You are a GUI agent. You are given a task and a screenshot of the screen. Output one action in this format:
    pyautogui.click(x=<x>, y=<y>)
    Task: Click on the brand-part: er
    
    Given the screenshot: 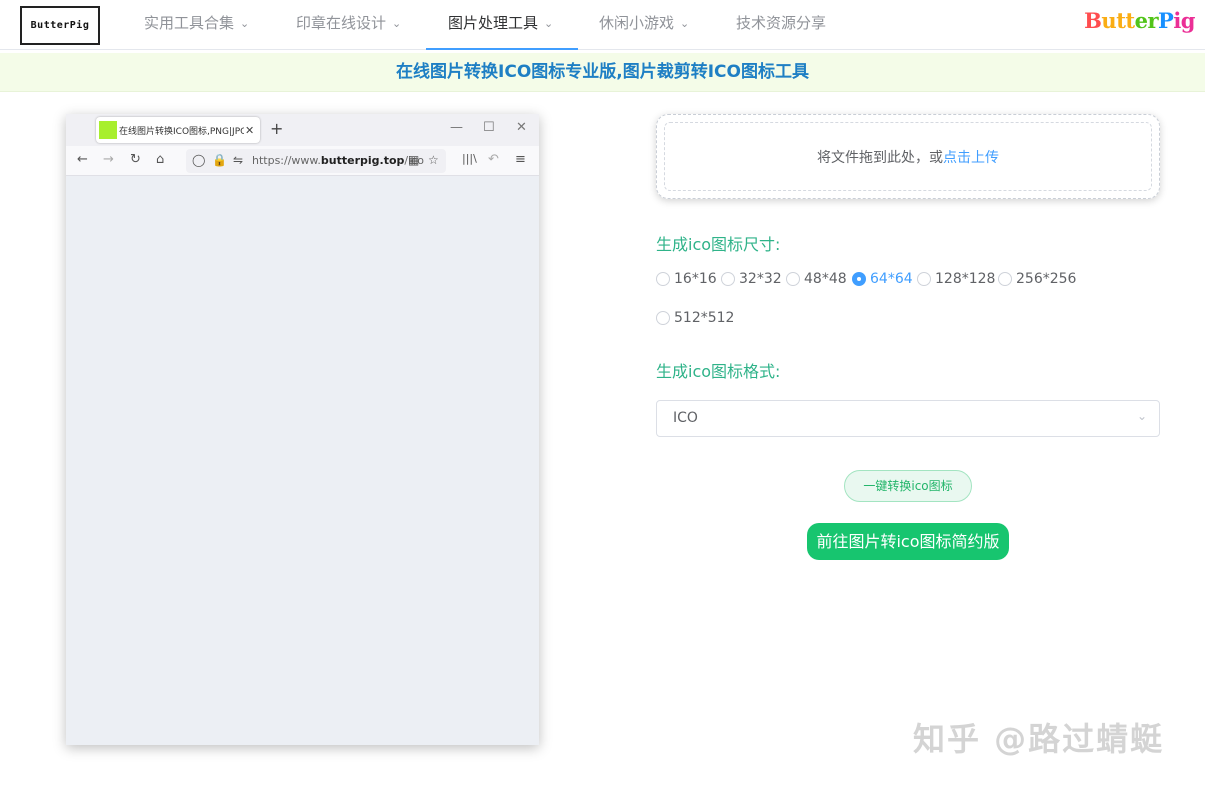 What is the action you would take?
    pyautogui.click(x=1146, y=20)
    